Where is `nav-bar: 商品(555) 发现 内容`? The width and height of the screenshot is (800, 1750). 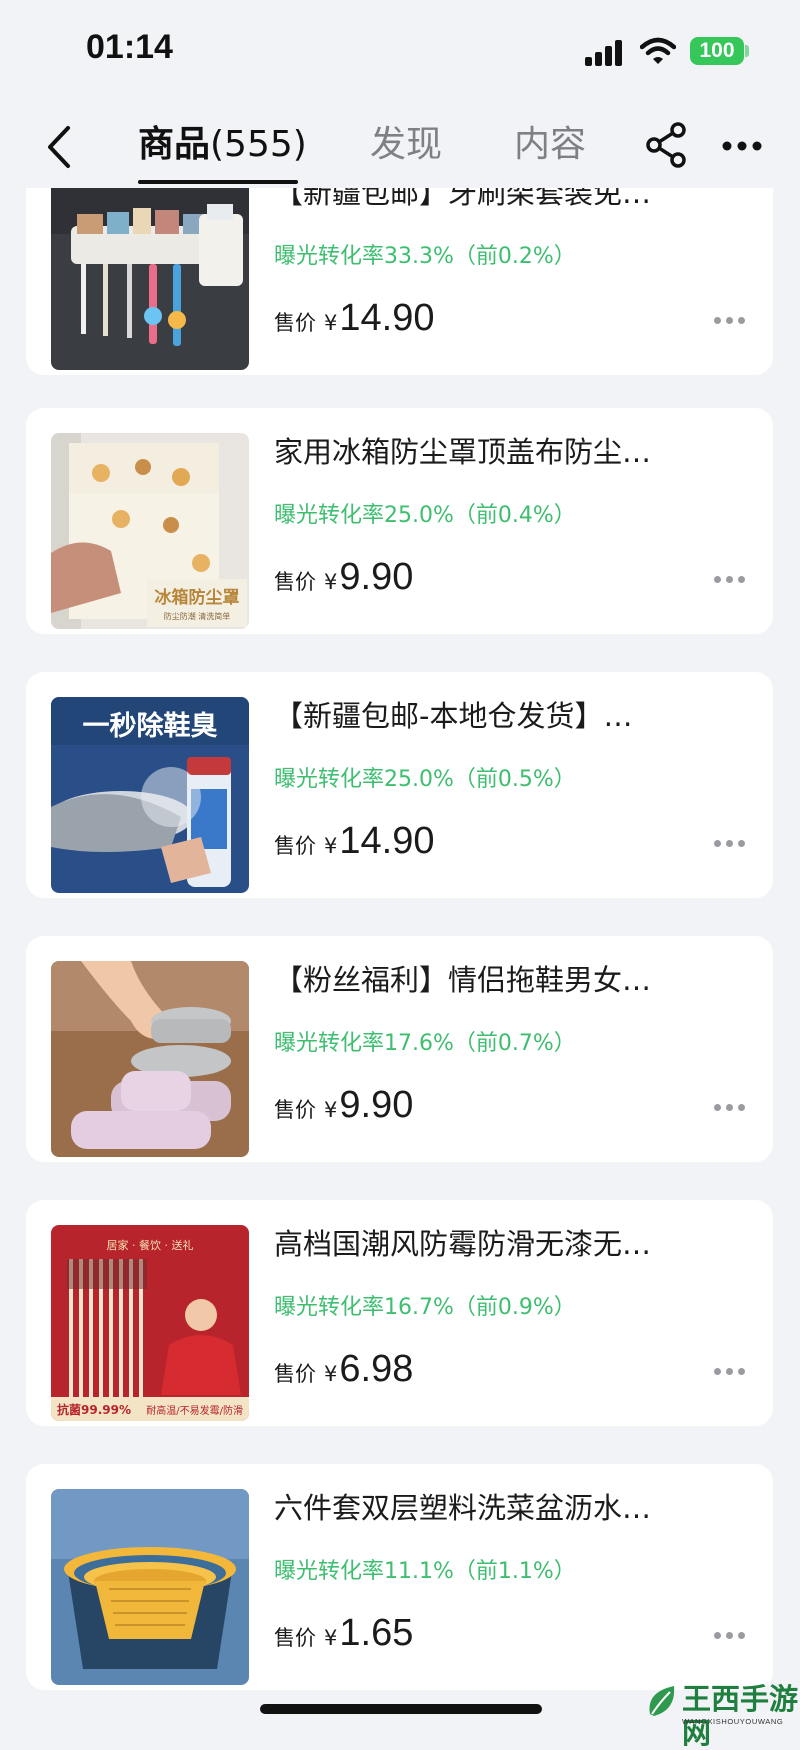 nav-bar: 商品(555) 发现 内容 is located at coordinates (400, 148).